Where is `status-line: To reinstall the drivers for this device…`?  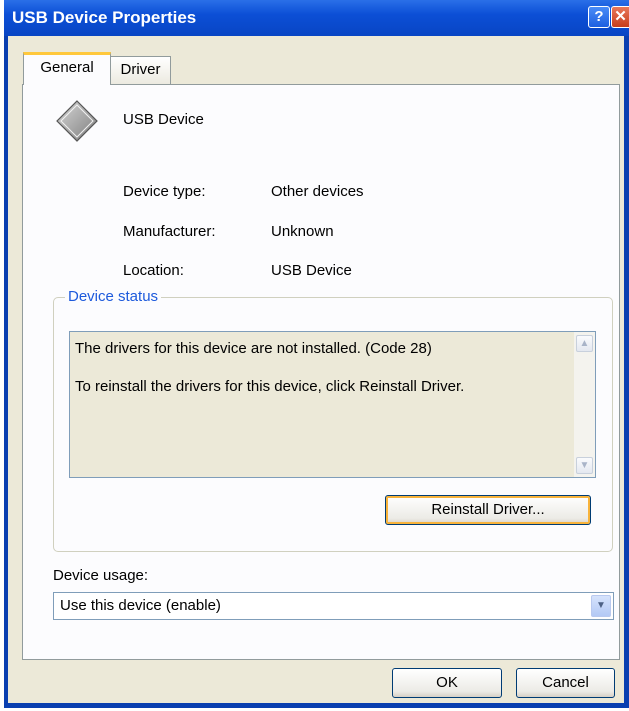
status-line: To reinstall the drivers for this device… is located at coordinates (270, 386).